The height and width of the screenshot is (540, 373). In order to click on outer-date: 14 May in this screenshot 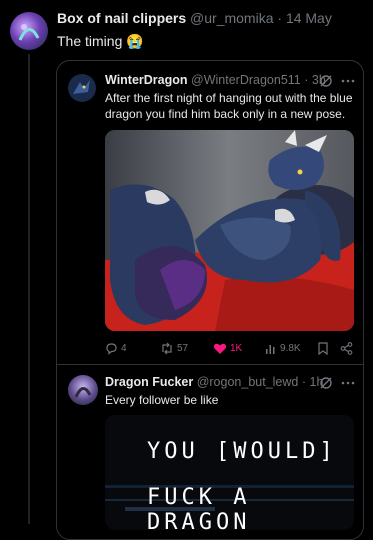, I will do `click(309, 18)`.